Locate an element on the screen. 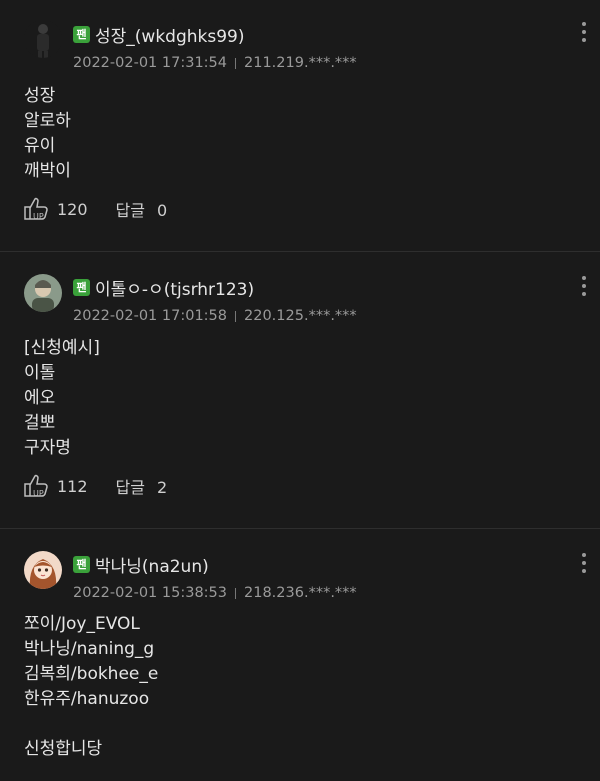 The height and width of the screenshot is (781, 600). comment-date: 2022-02-01 17:01:58 is located at coordinates (150, 316).